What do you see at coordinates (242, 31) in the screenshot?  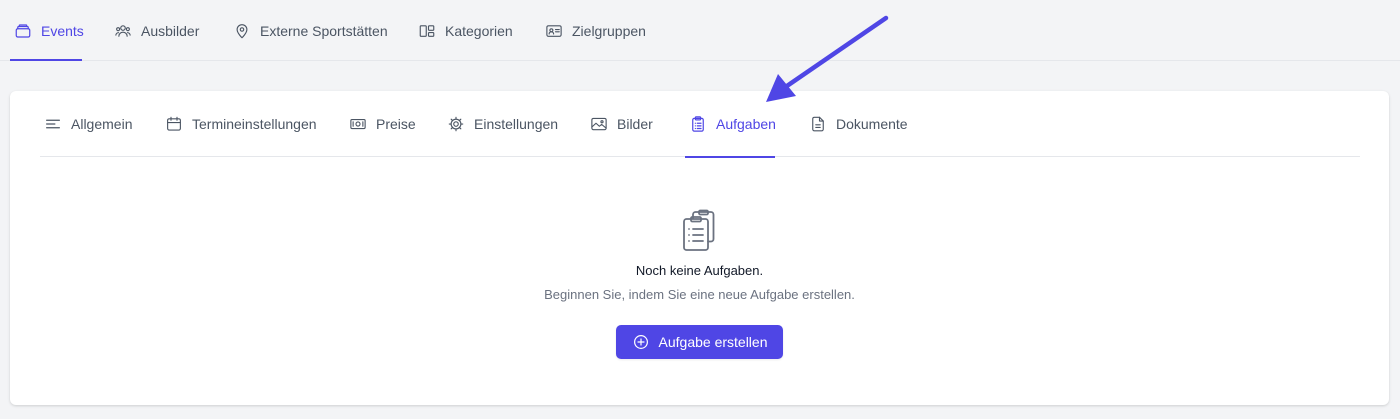 I see `map-pin-icon` at bounding box center [242, 31].